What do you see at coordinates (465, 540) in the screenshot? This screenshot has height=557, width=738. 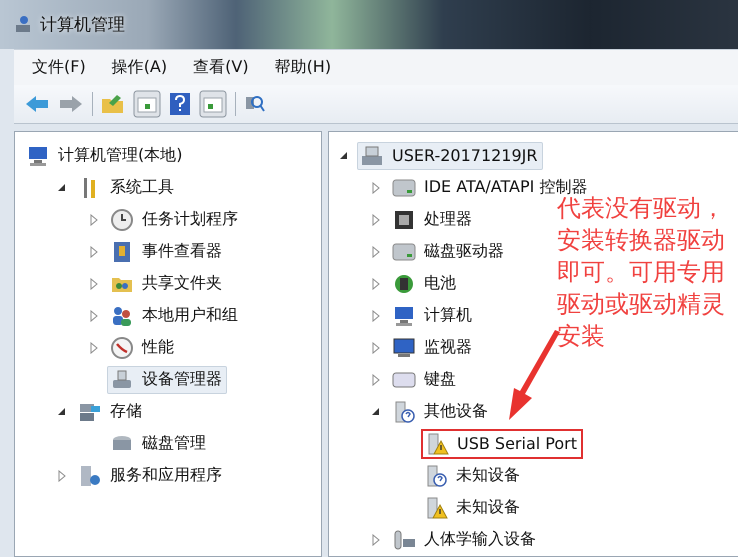 I see `tree-item: 人体学输入设备` at bounding box center [465, 540].